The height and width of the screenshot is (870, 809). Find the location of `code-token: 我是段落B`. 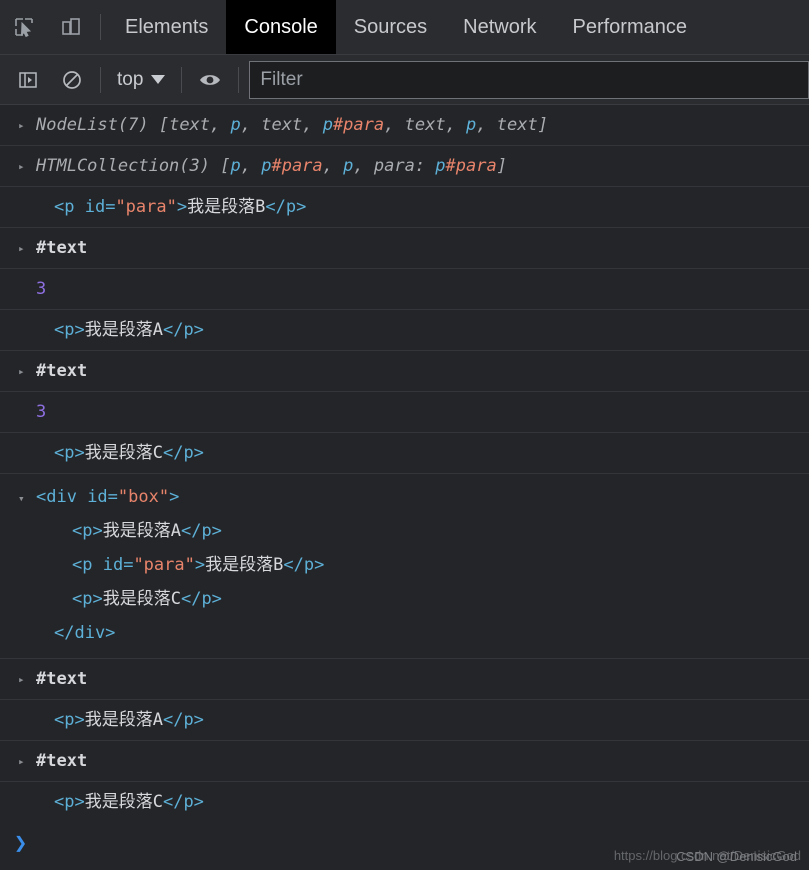

code-token: 我是段落B is located at coordinates (244, 565).